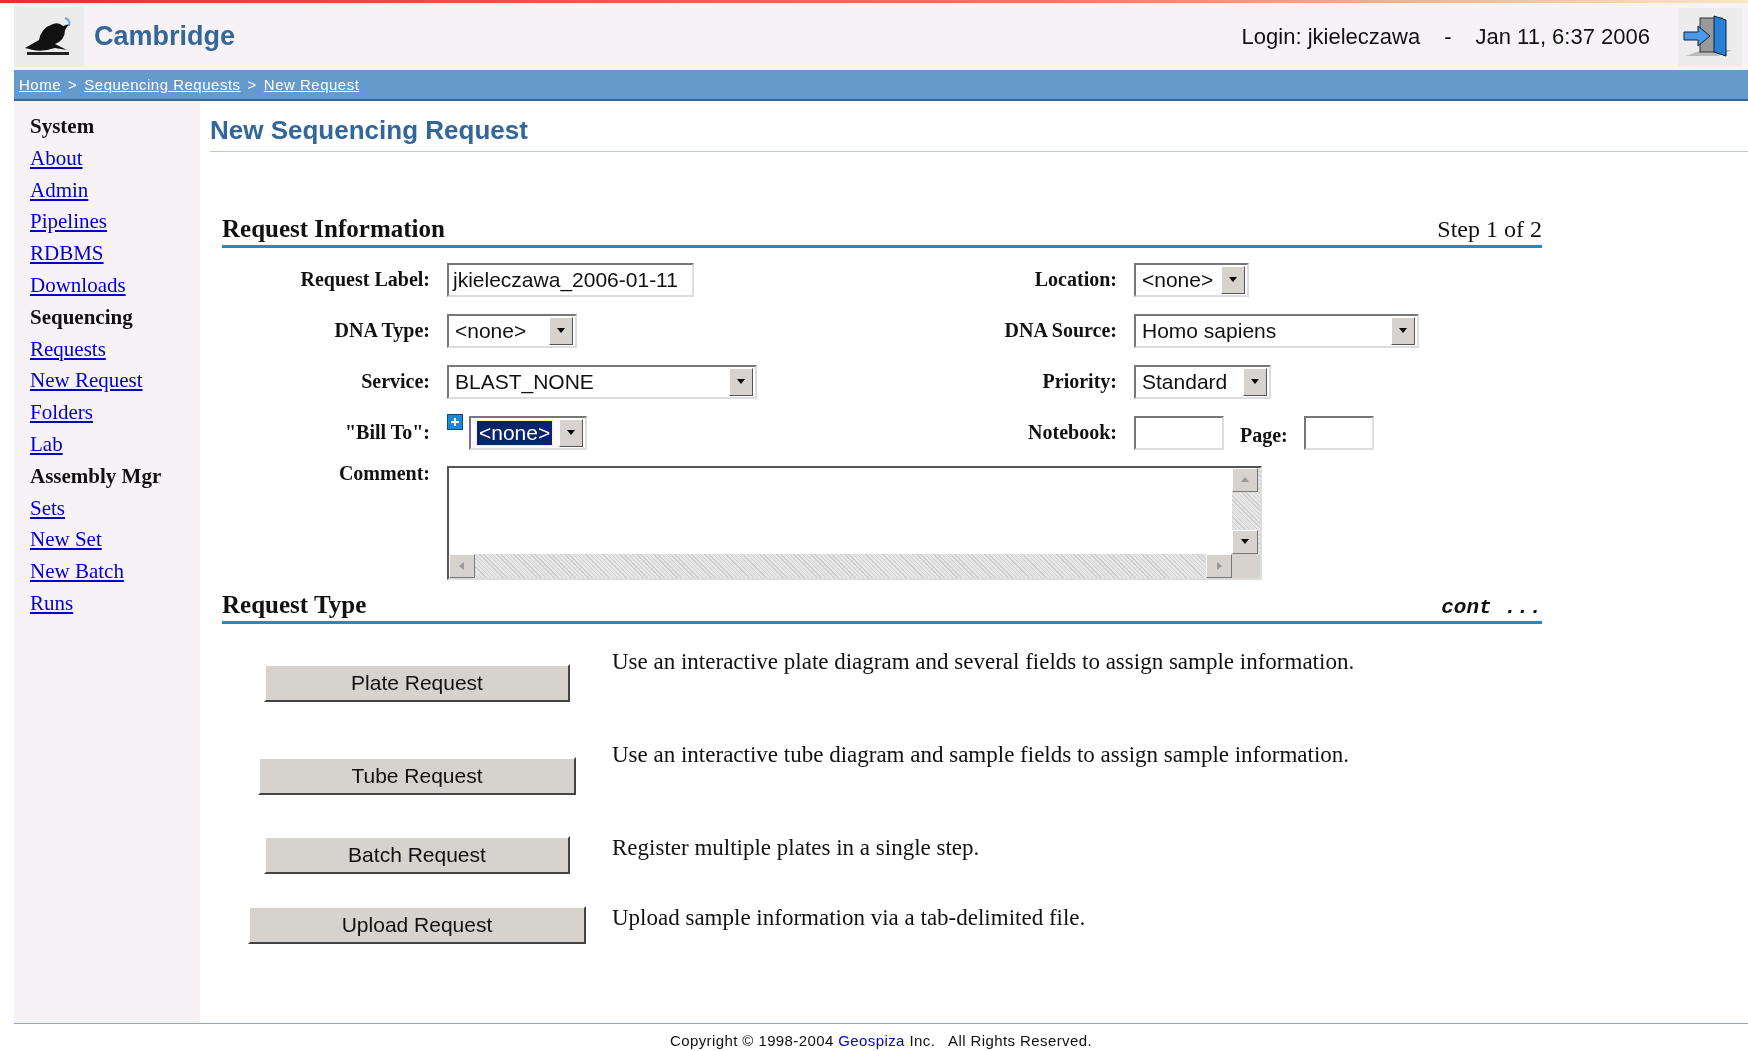  I want to click on text-field: jkieleczawa_2006-01-11, so click(570, 279).